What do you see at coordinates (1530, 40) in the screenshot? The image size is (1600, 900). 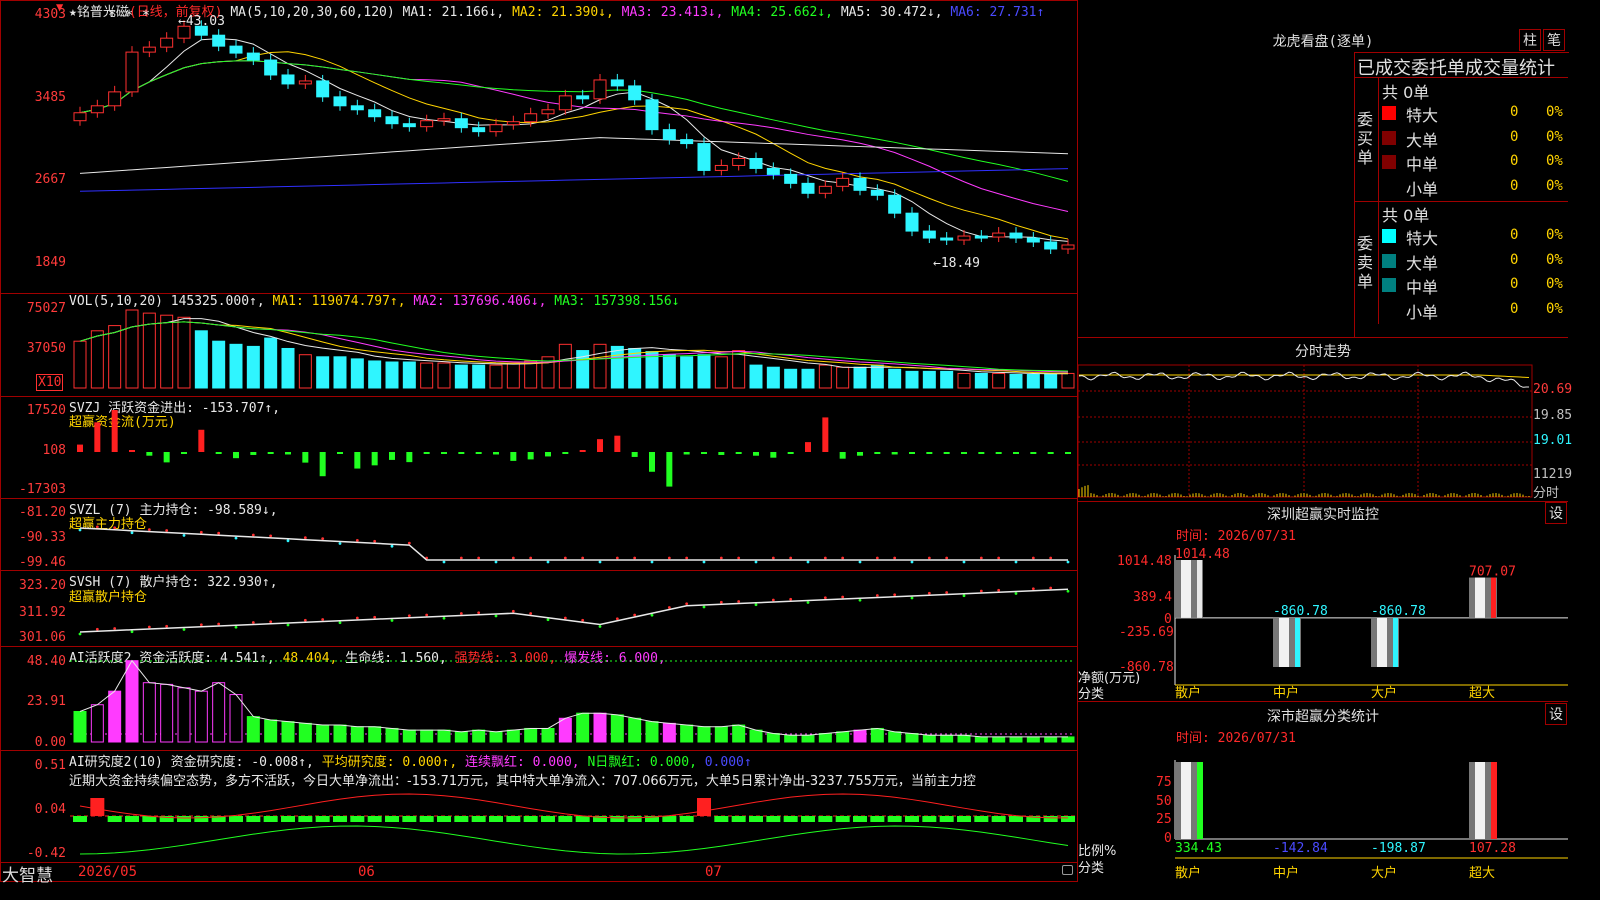 I see `bar-mode-button: 柱` at bounding box center [1530, 40].